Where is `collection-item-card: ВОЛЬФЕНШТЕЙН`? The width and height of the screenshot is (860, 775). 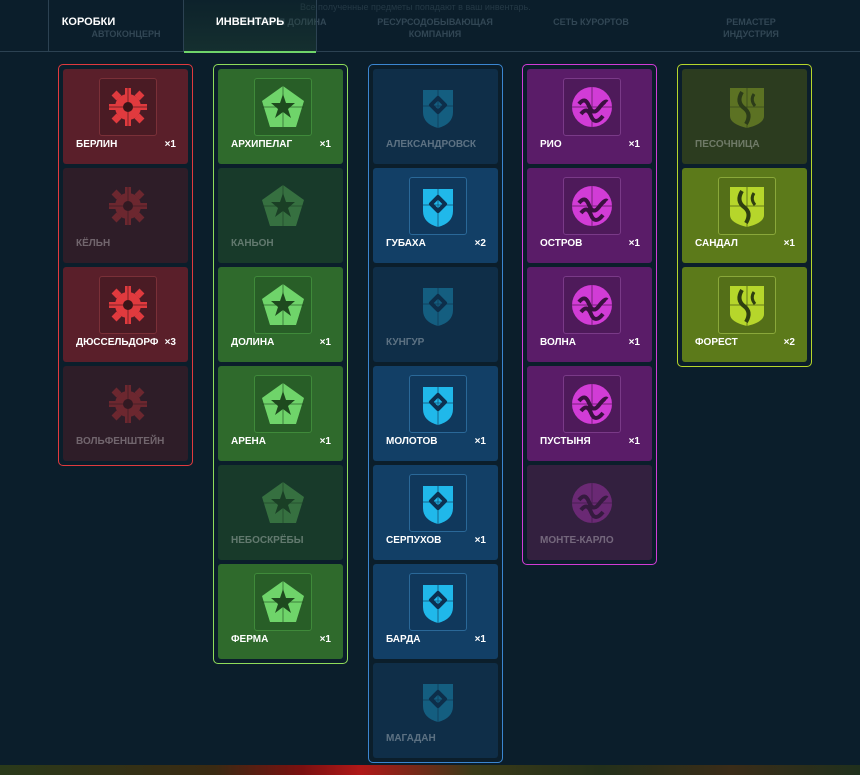
collection-item-card: ВОЛЬФЕНШТЕЙН is located at coordinates (125, 413).